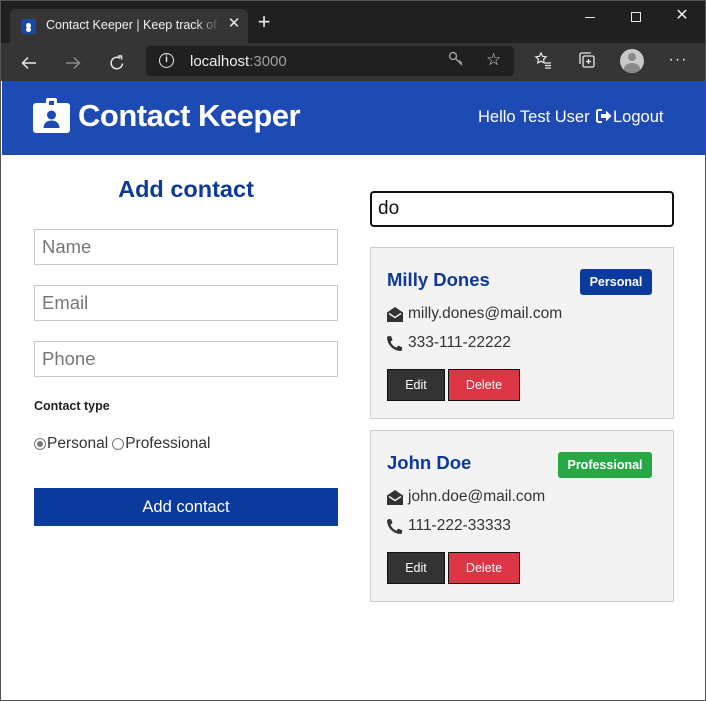 Image resolution: width=706 pixels, height=701 pixels. I want to click on close-tab-icon: ✕, so click(234, 24).